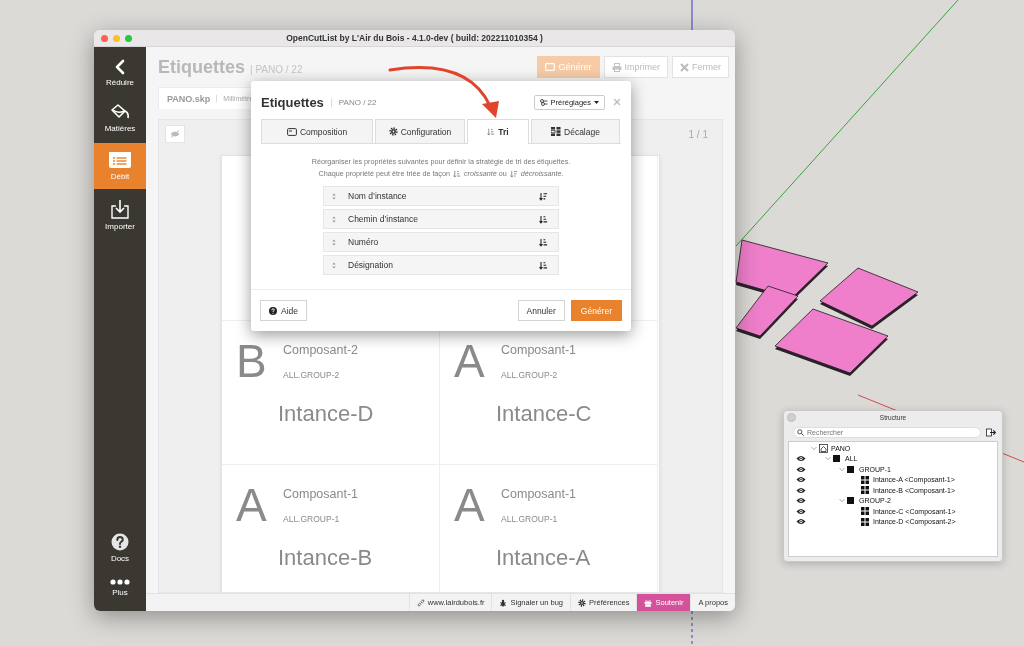 This screenshot has width=1024, height=646. I want to click on property-name: Chemin d’instance, so click(383, 219).